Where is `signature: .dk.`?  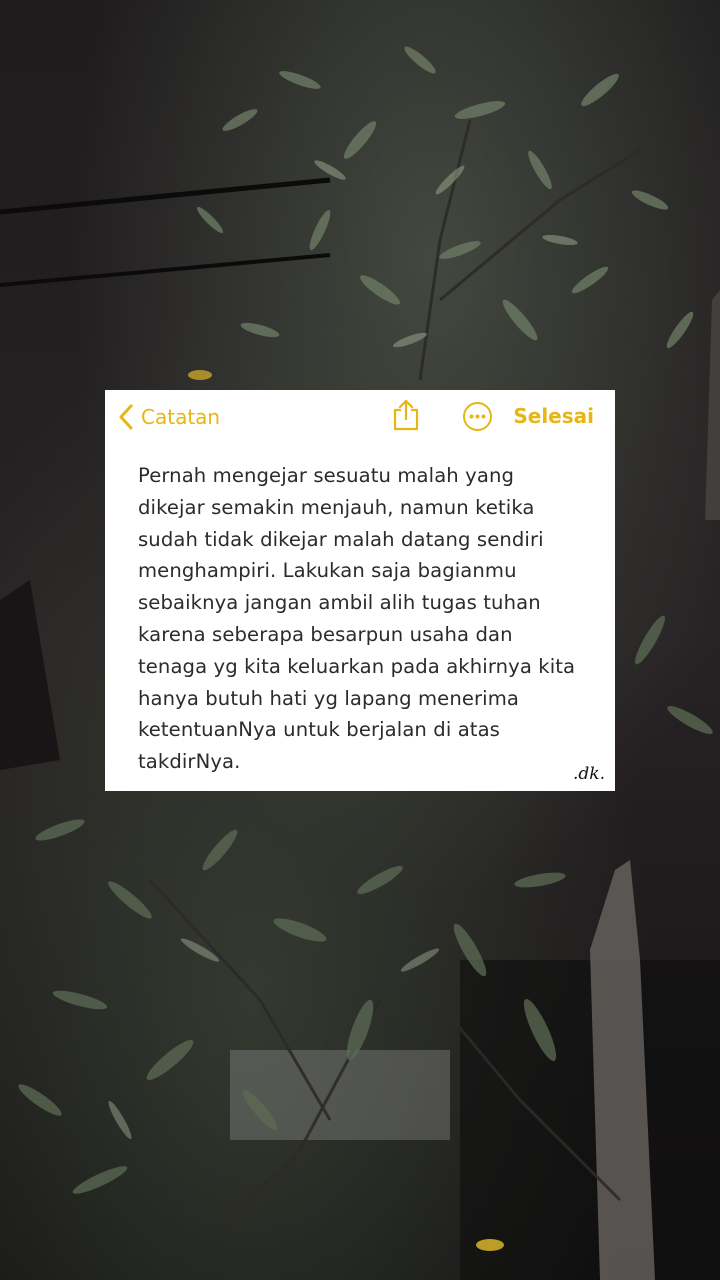
signature: .dk. is located at coordinates (589, 774).